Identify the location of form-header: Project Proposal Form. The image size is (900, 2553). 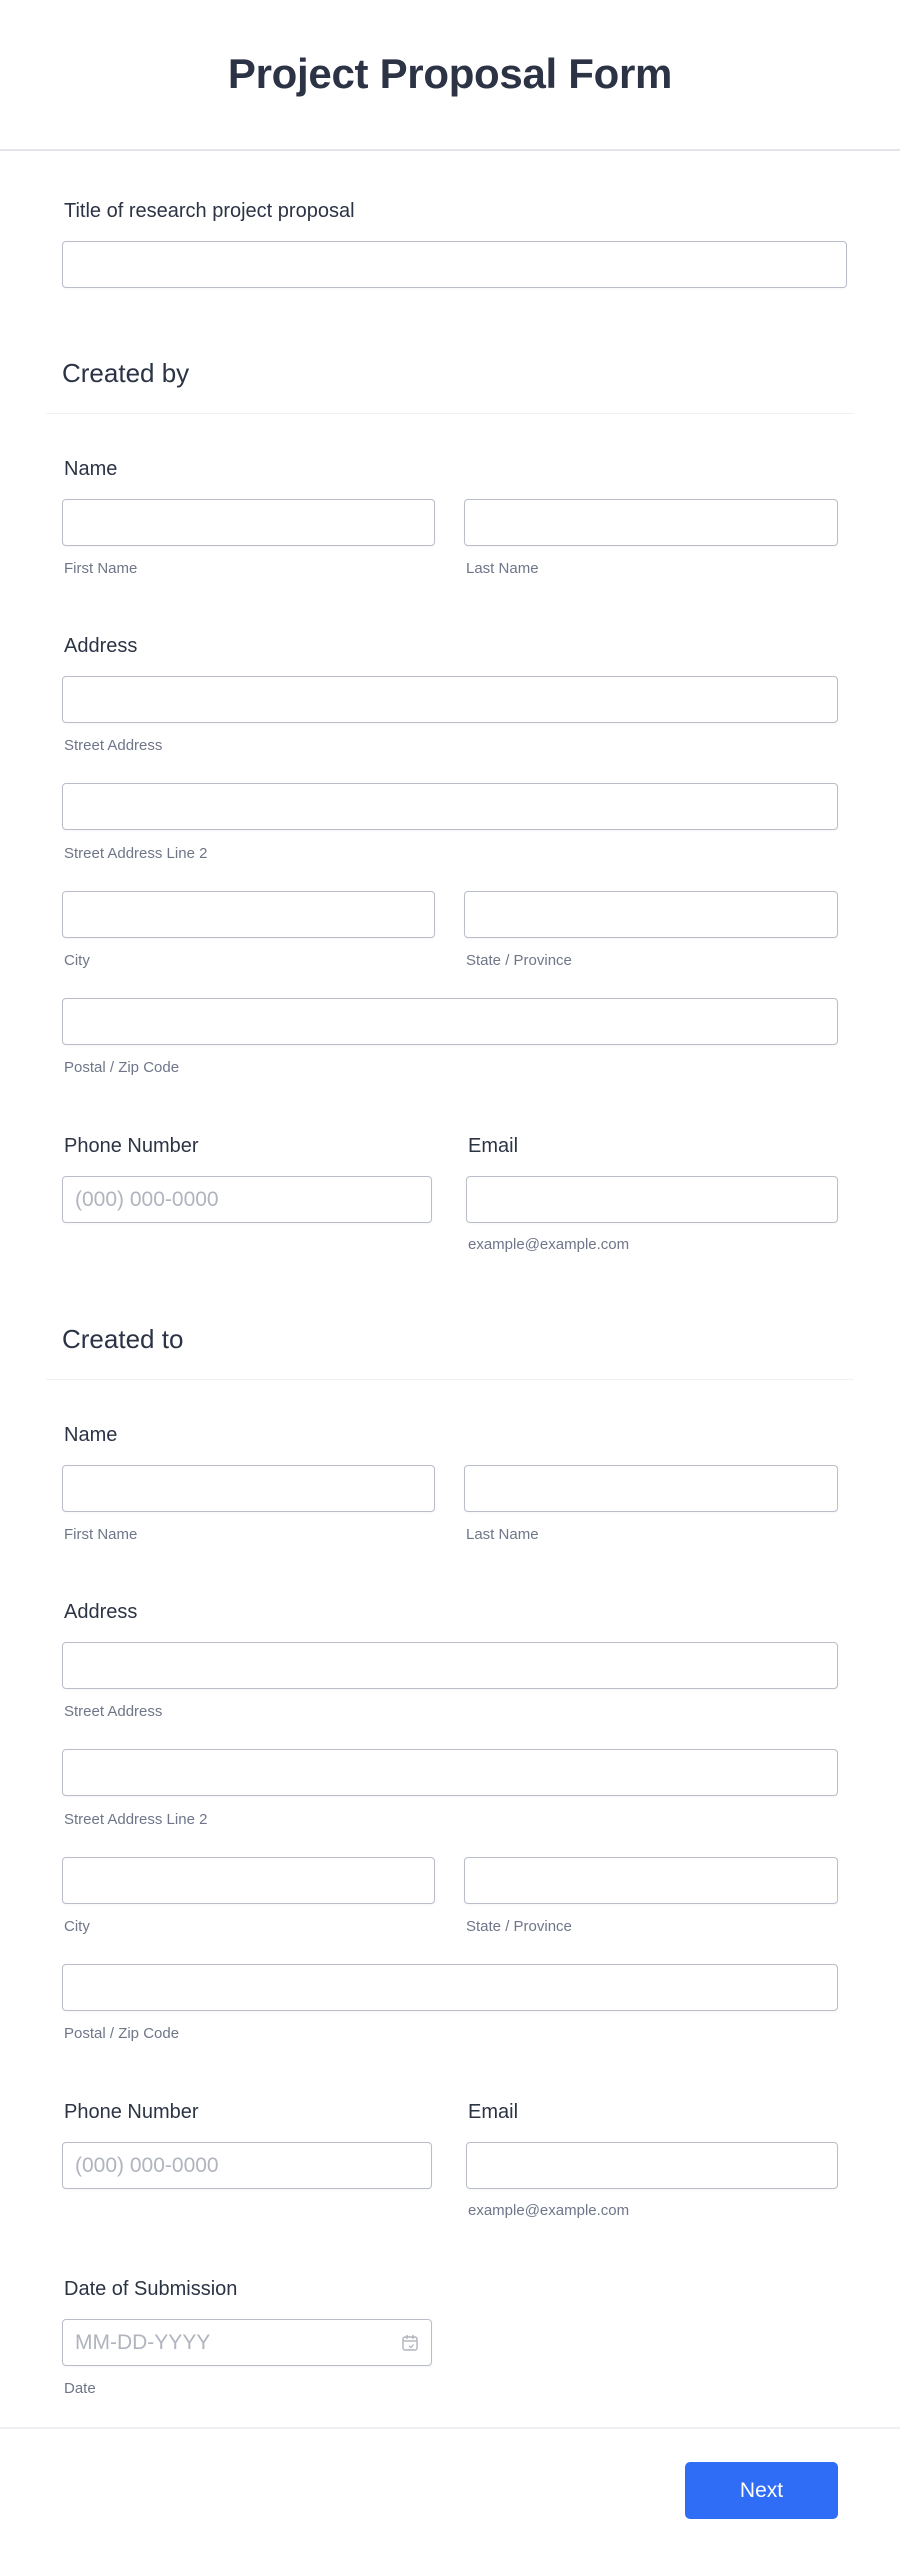
(450, 75).